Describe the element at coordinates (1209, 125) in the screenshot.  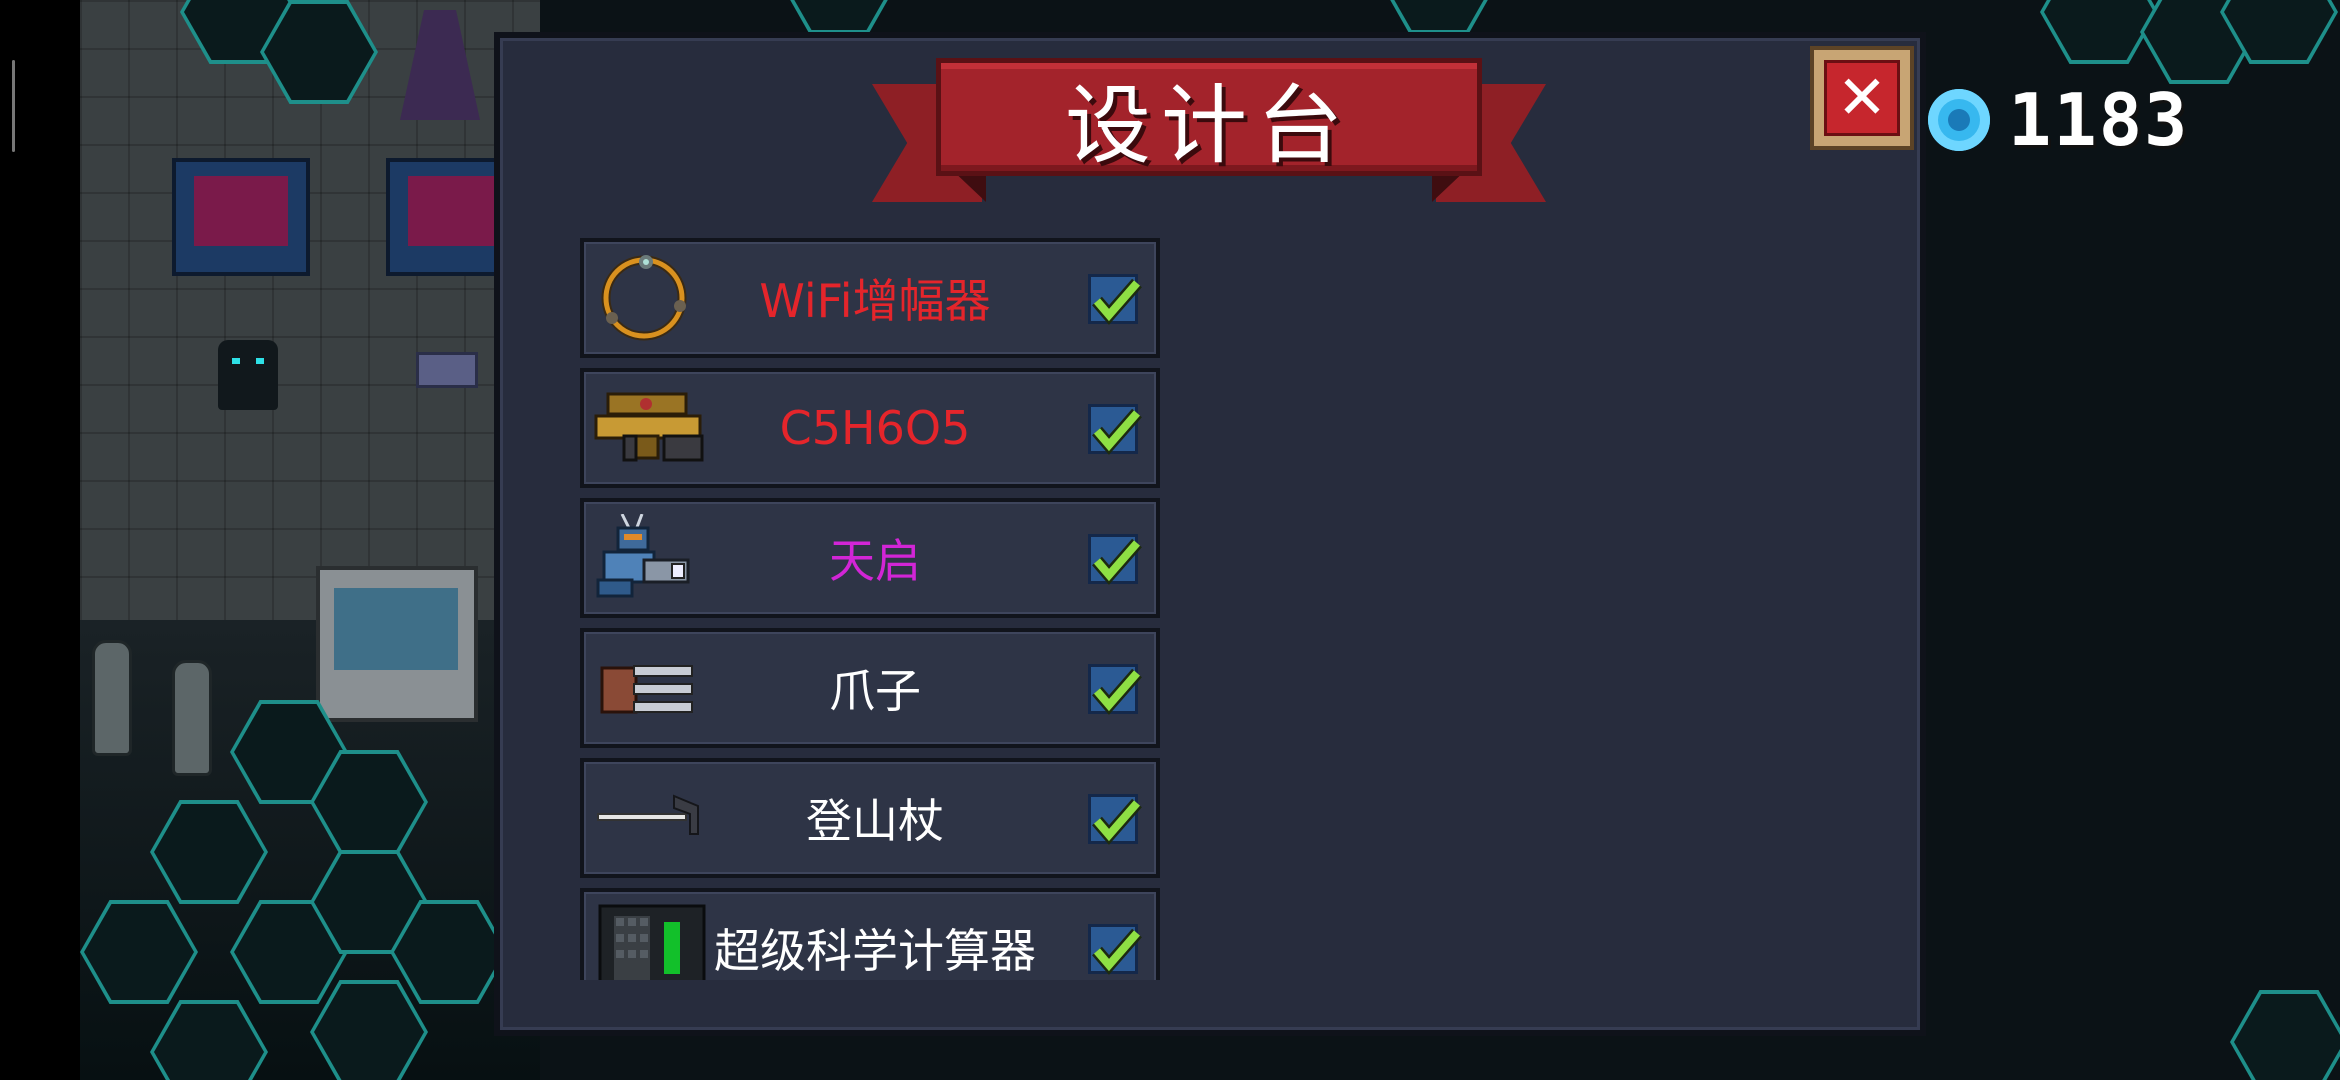
I see `panel-title: 设计台` at that location.